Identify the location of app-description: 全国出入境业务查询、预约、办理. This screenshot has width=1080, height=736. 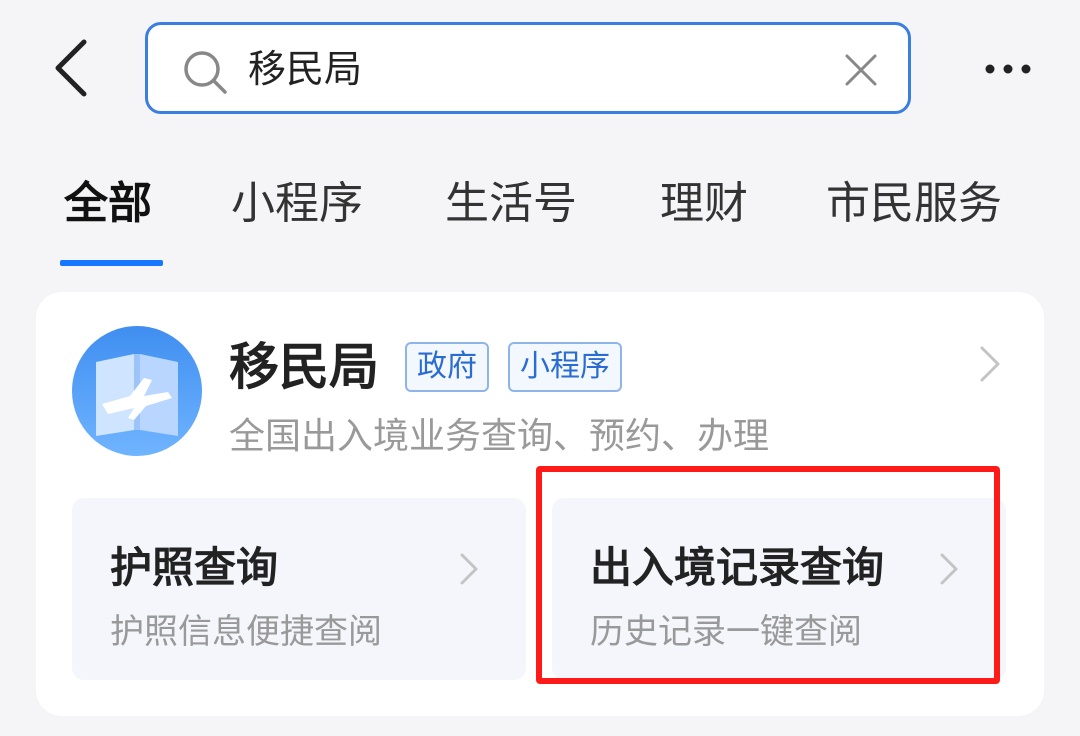
(499, 436).